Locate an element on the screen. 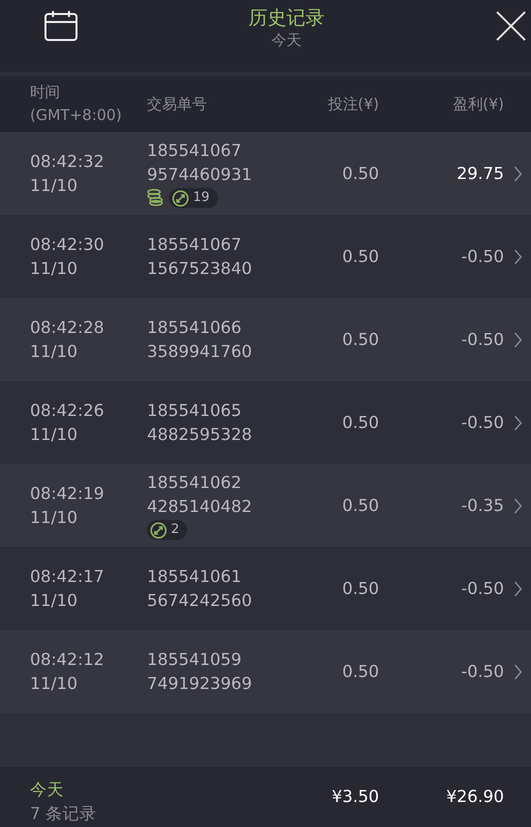  record-count: 7 条记录 is located at coordinates (64, 814).